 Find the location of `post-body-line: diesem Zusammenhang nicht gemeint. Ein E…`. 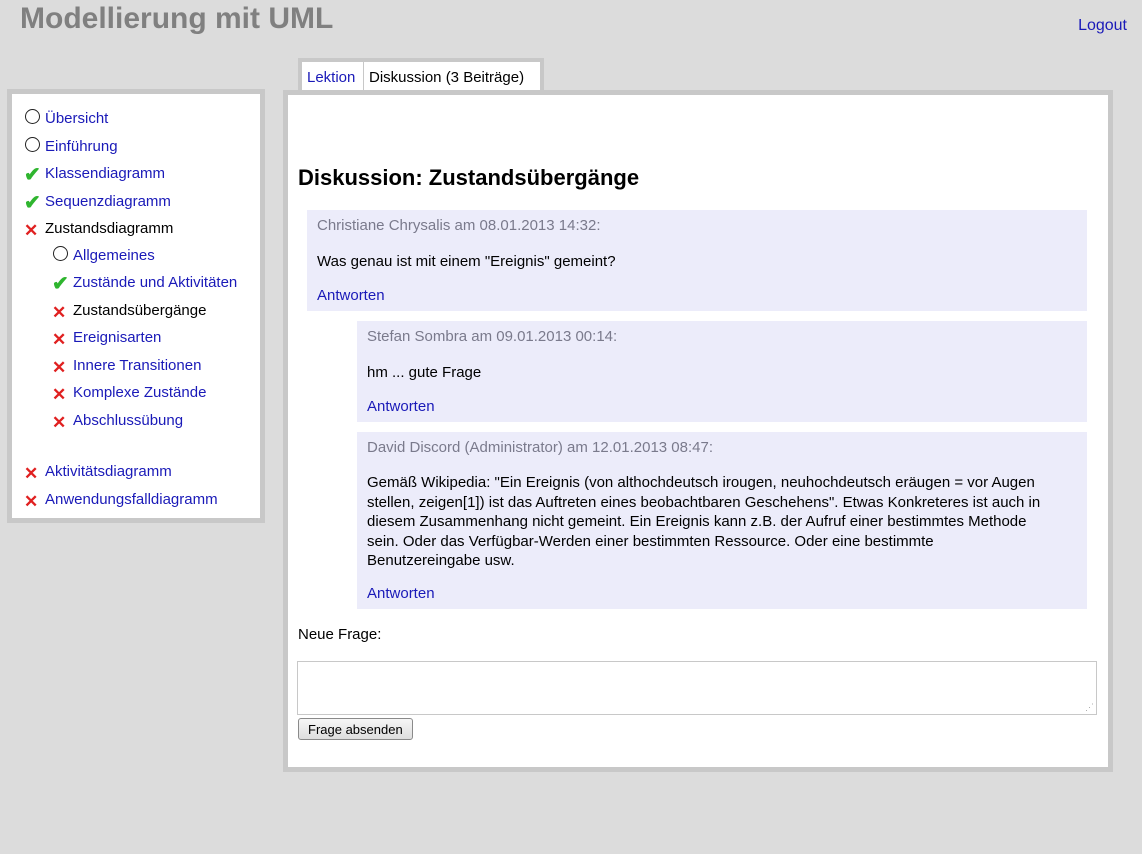

post-body-line: diesem Zusammenhang nicht gemeint. Ein E… is located at coordinates (697, 521).